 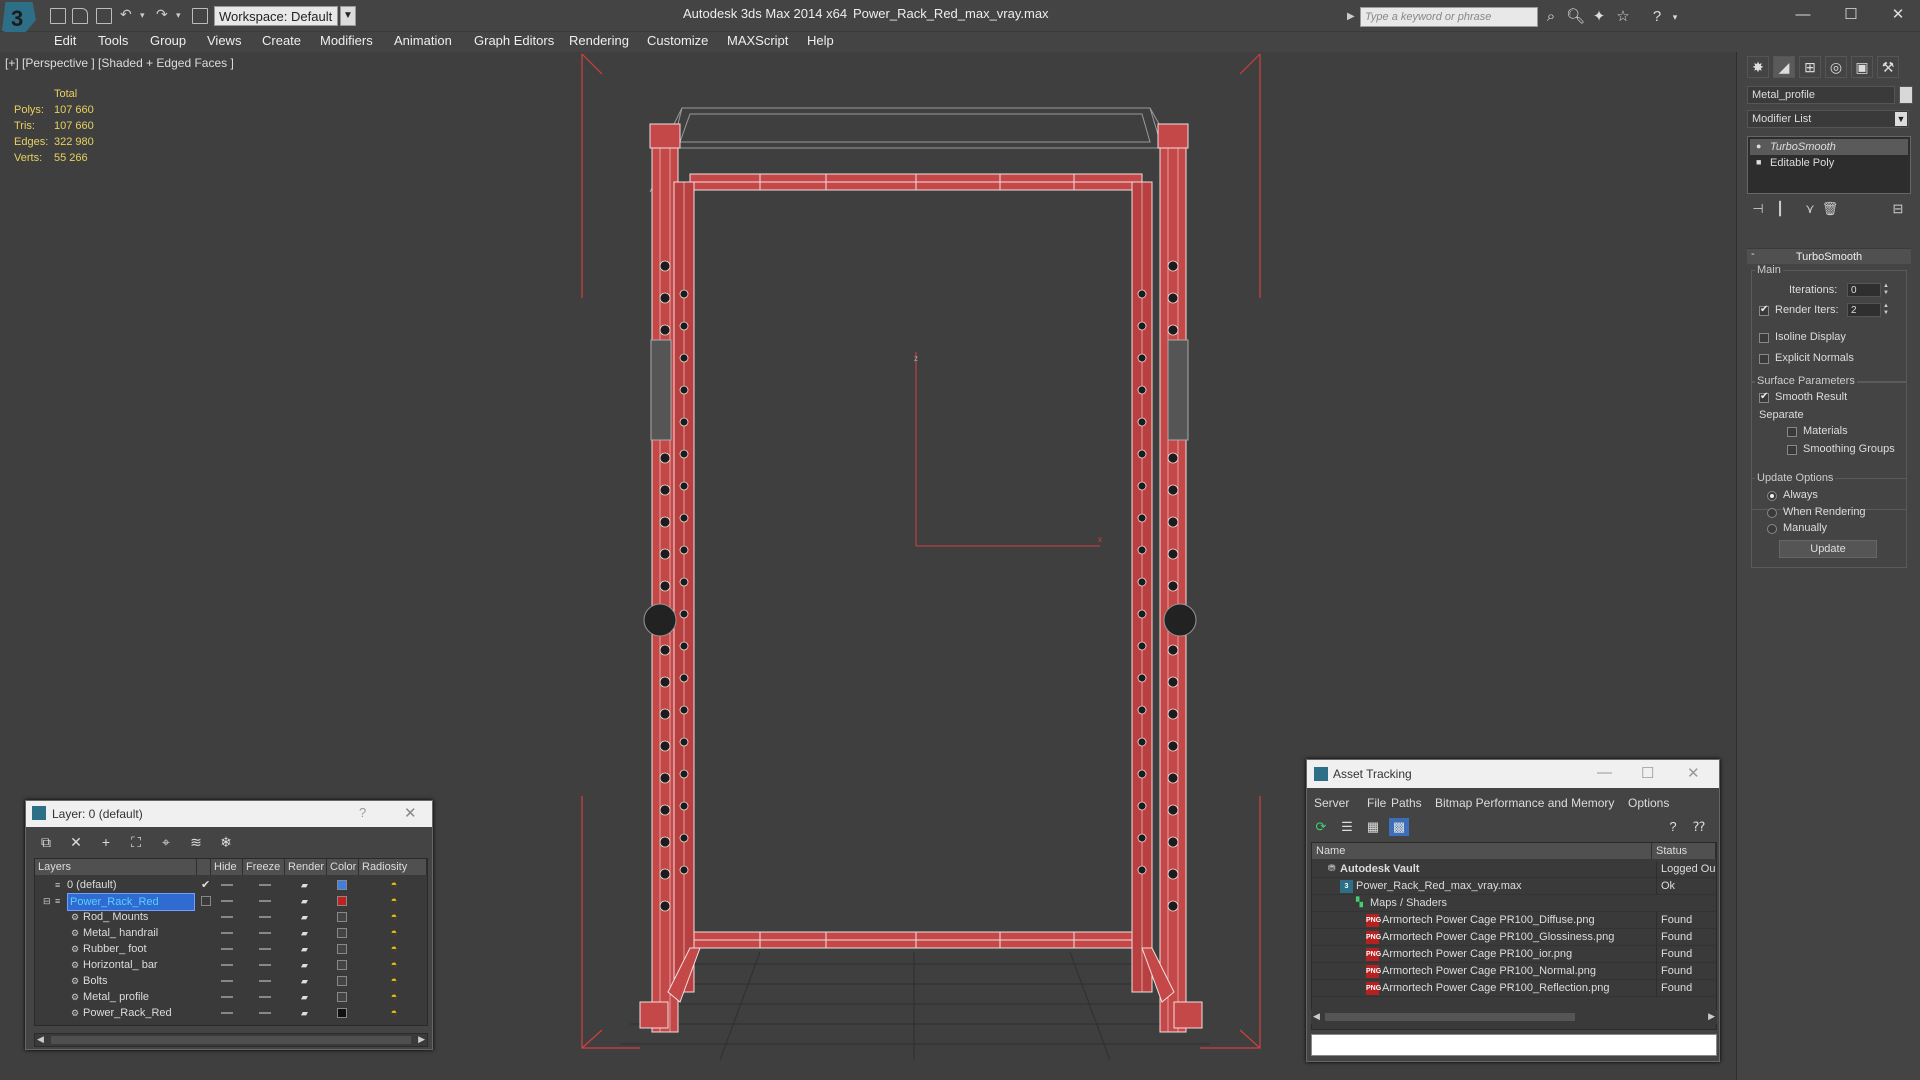 I want to click on menu-customize: Customize, so click(x=677, y=40).